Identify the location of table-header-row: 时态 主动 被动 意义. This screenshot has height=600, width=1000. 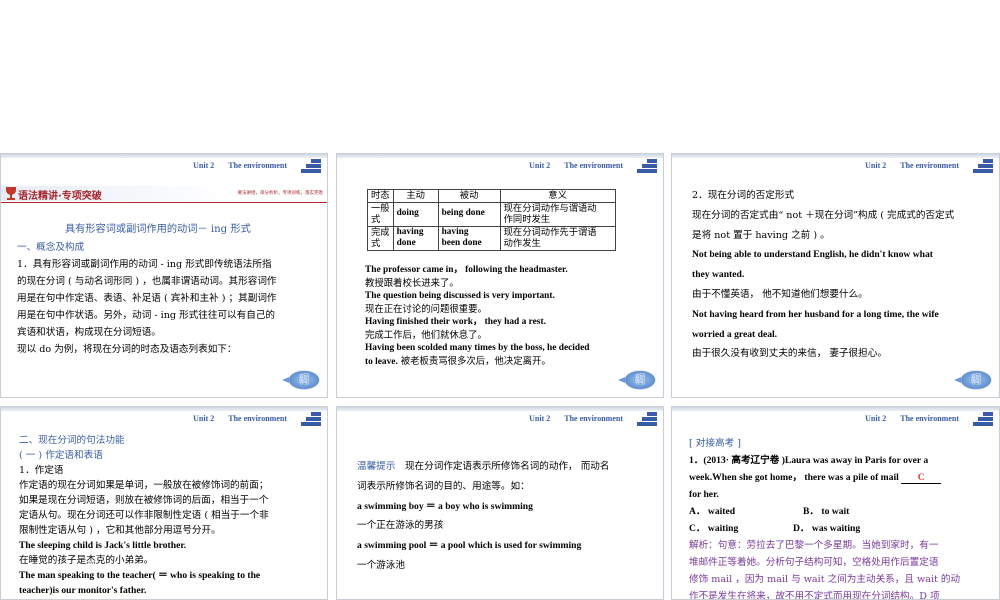
(491, 196).